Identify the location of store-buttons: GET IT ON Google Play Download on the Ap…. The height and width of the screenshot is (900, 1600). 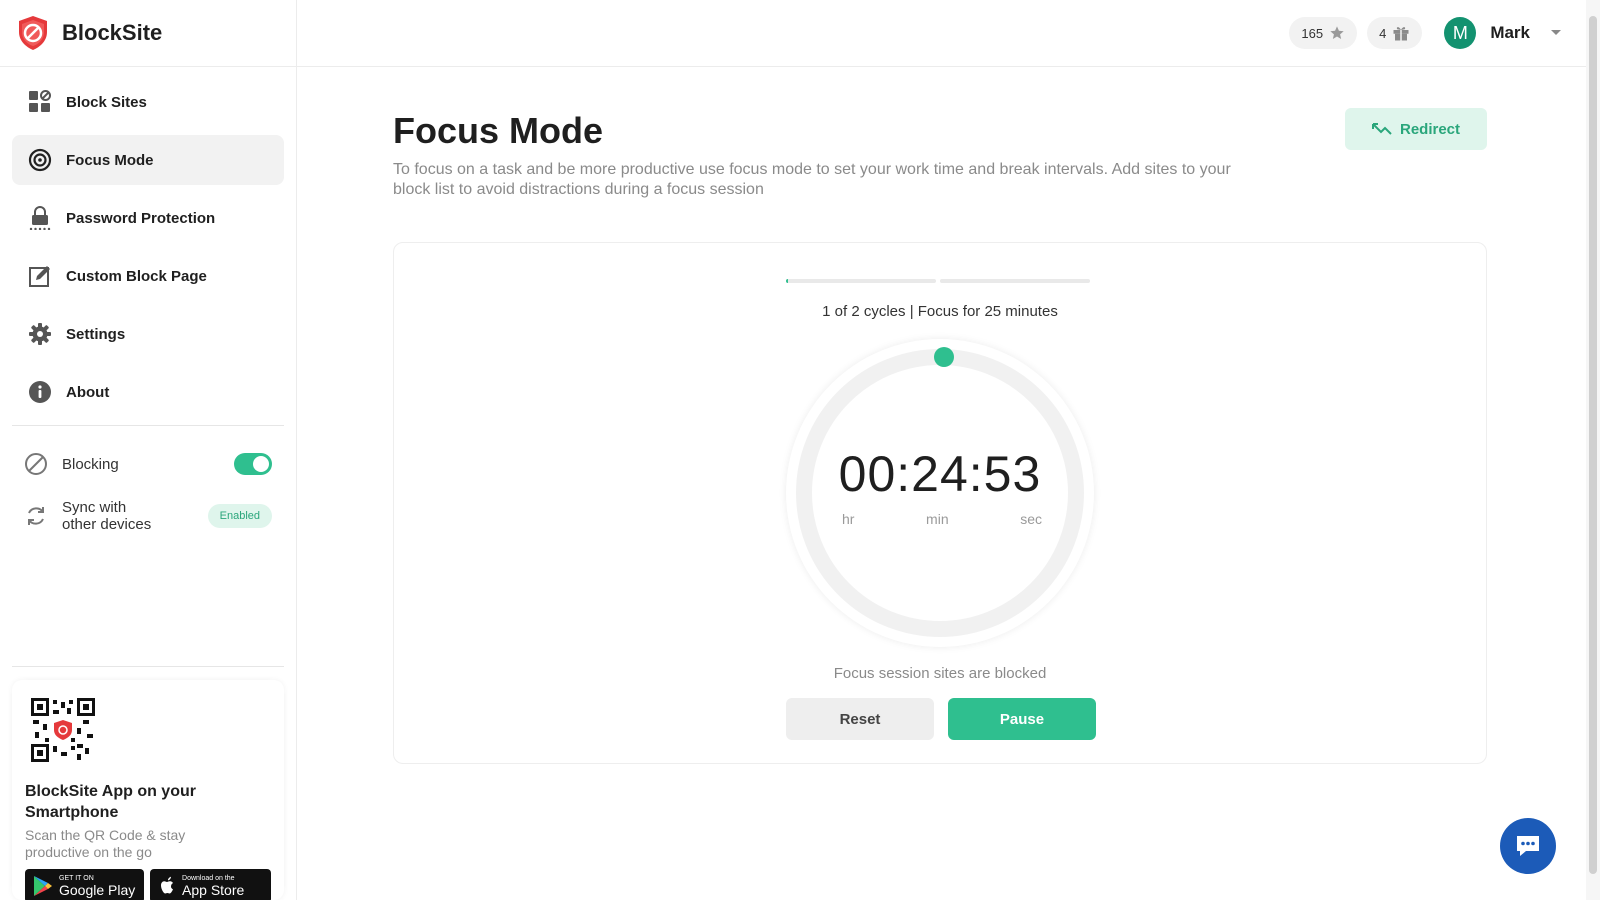
(148, 884).